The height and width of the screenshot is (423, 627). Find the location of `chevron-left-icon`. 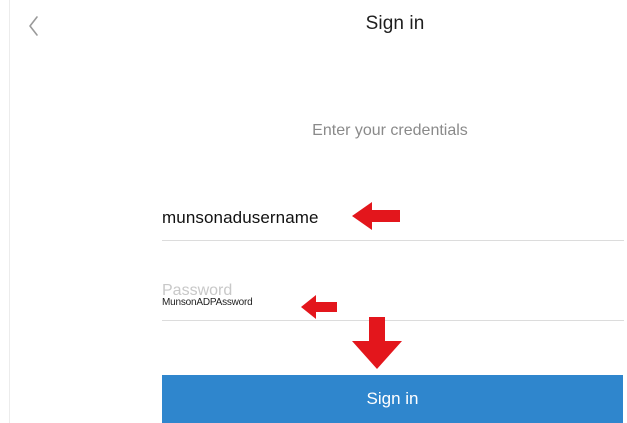

chevron-left-icon is located at coordinates (33, 26).